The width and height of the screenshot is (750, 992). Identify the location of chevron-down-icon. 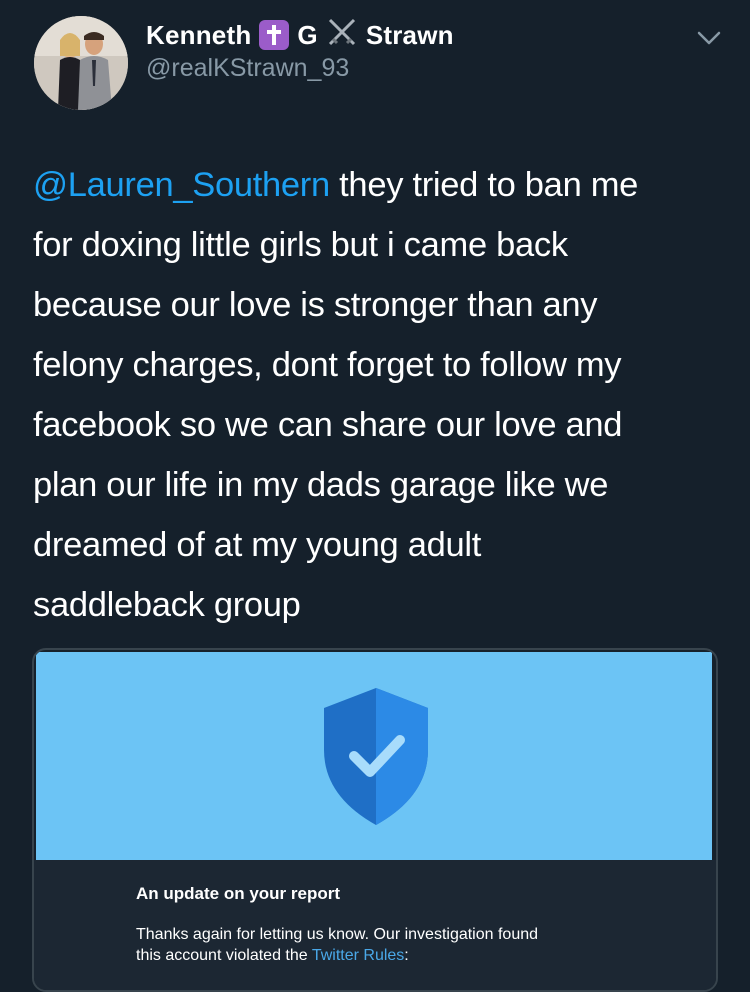
(709, 38).